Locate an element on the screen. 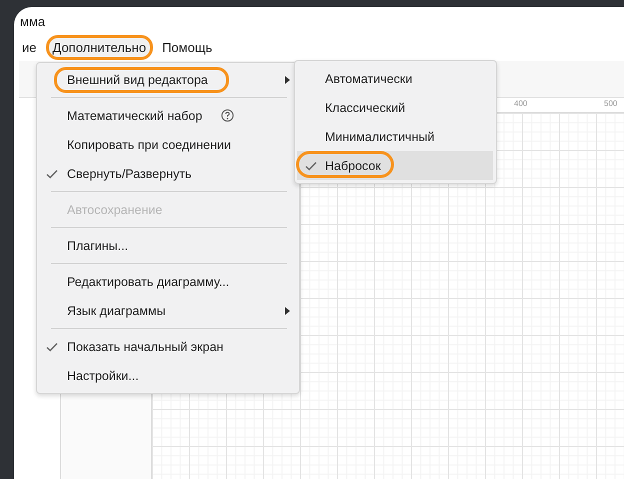 This screenshot has height=479, width=624. submenu-item: Классический is located at coordinates (395, 107).